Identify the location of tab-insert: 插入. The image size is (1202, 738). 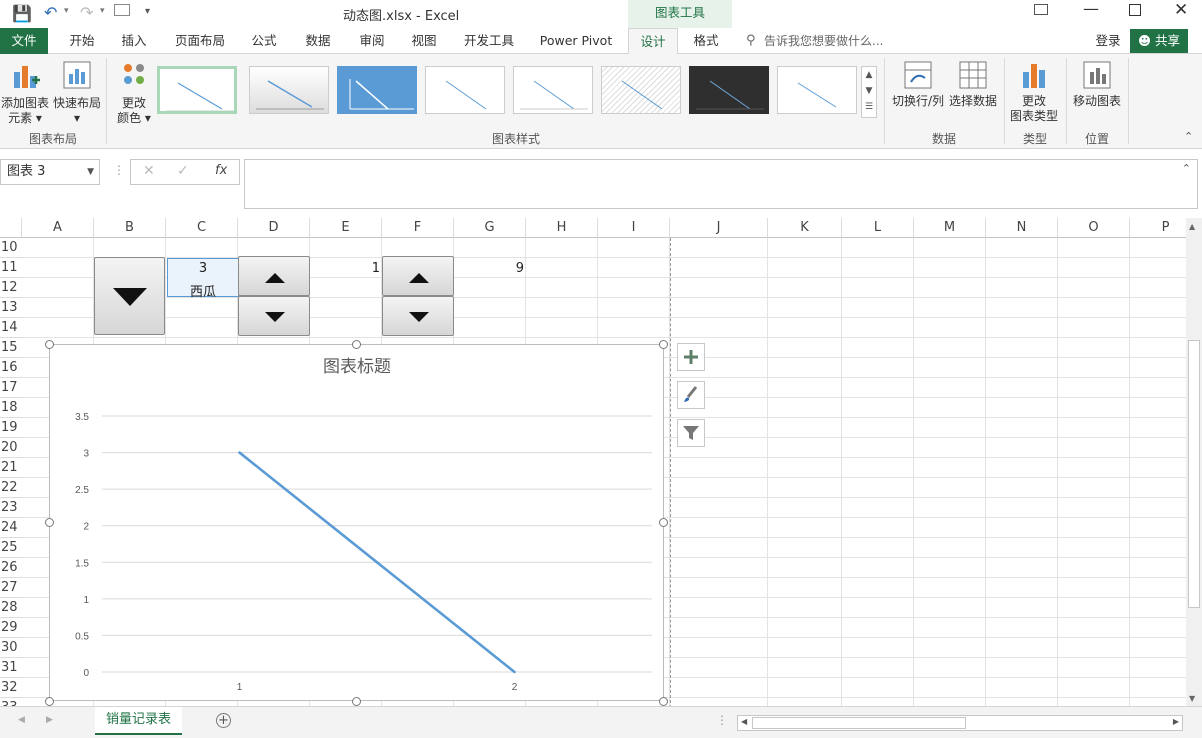
(134, 41).